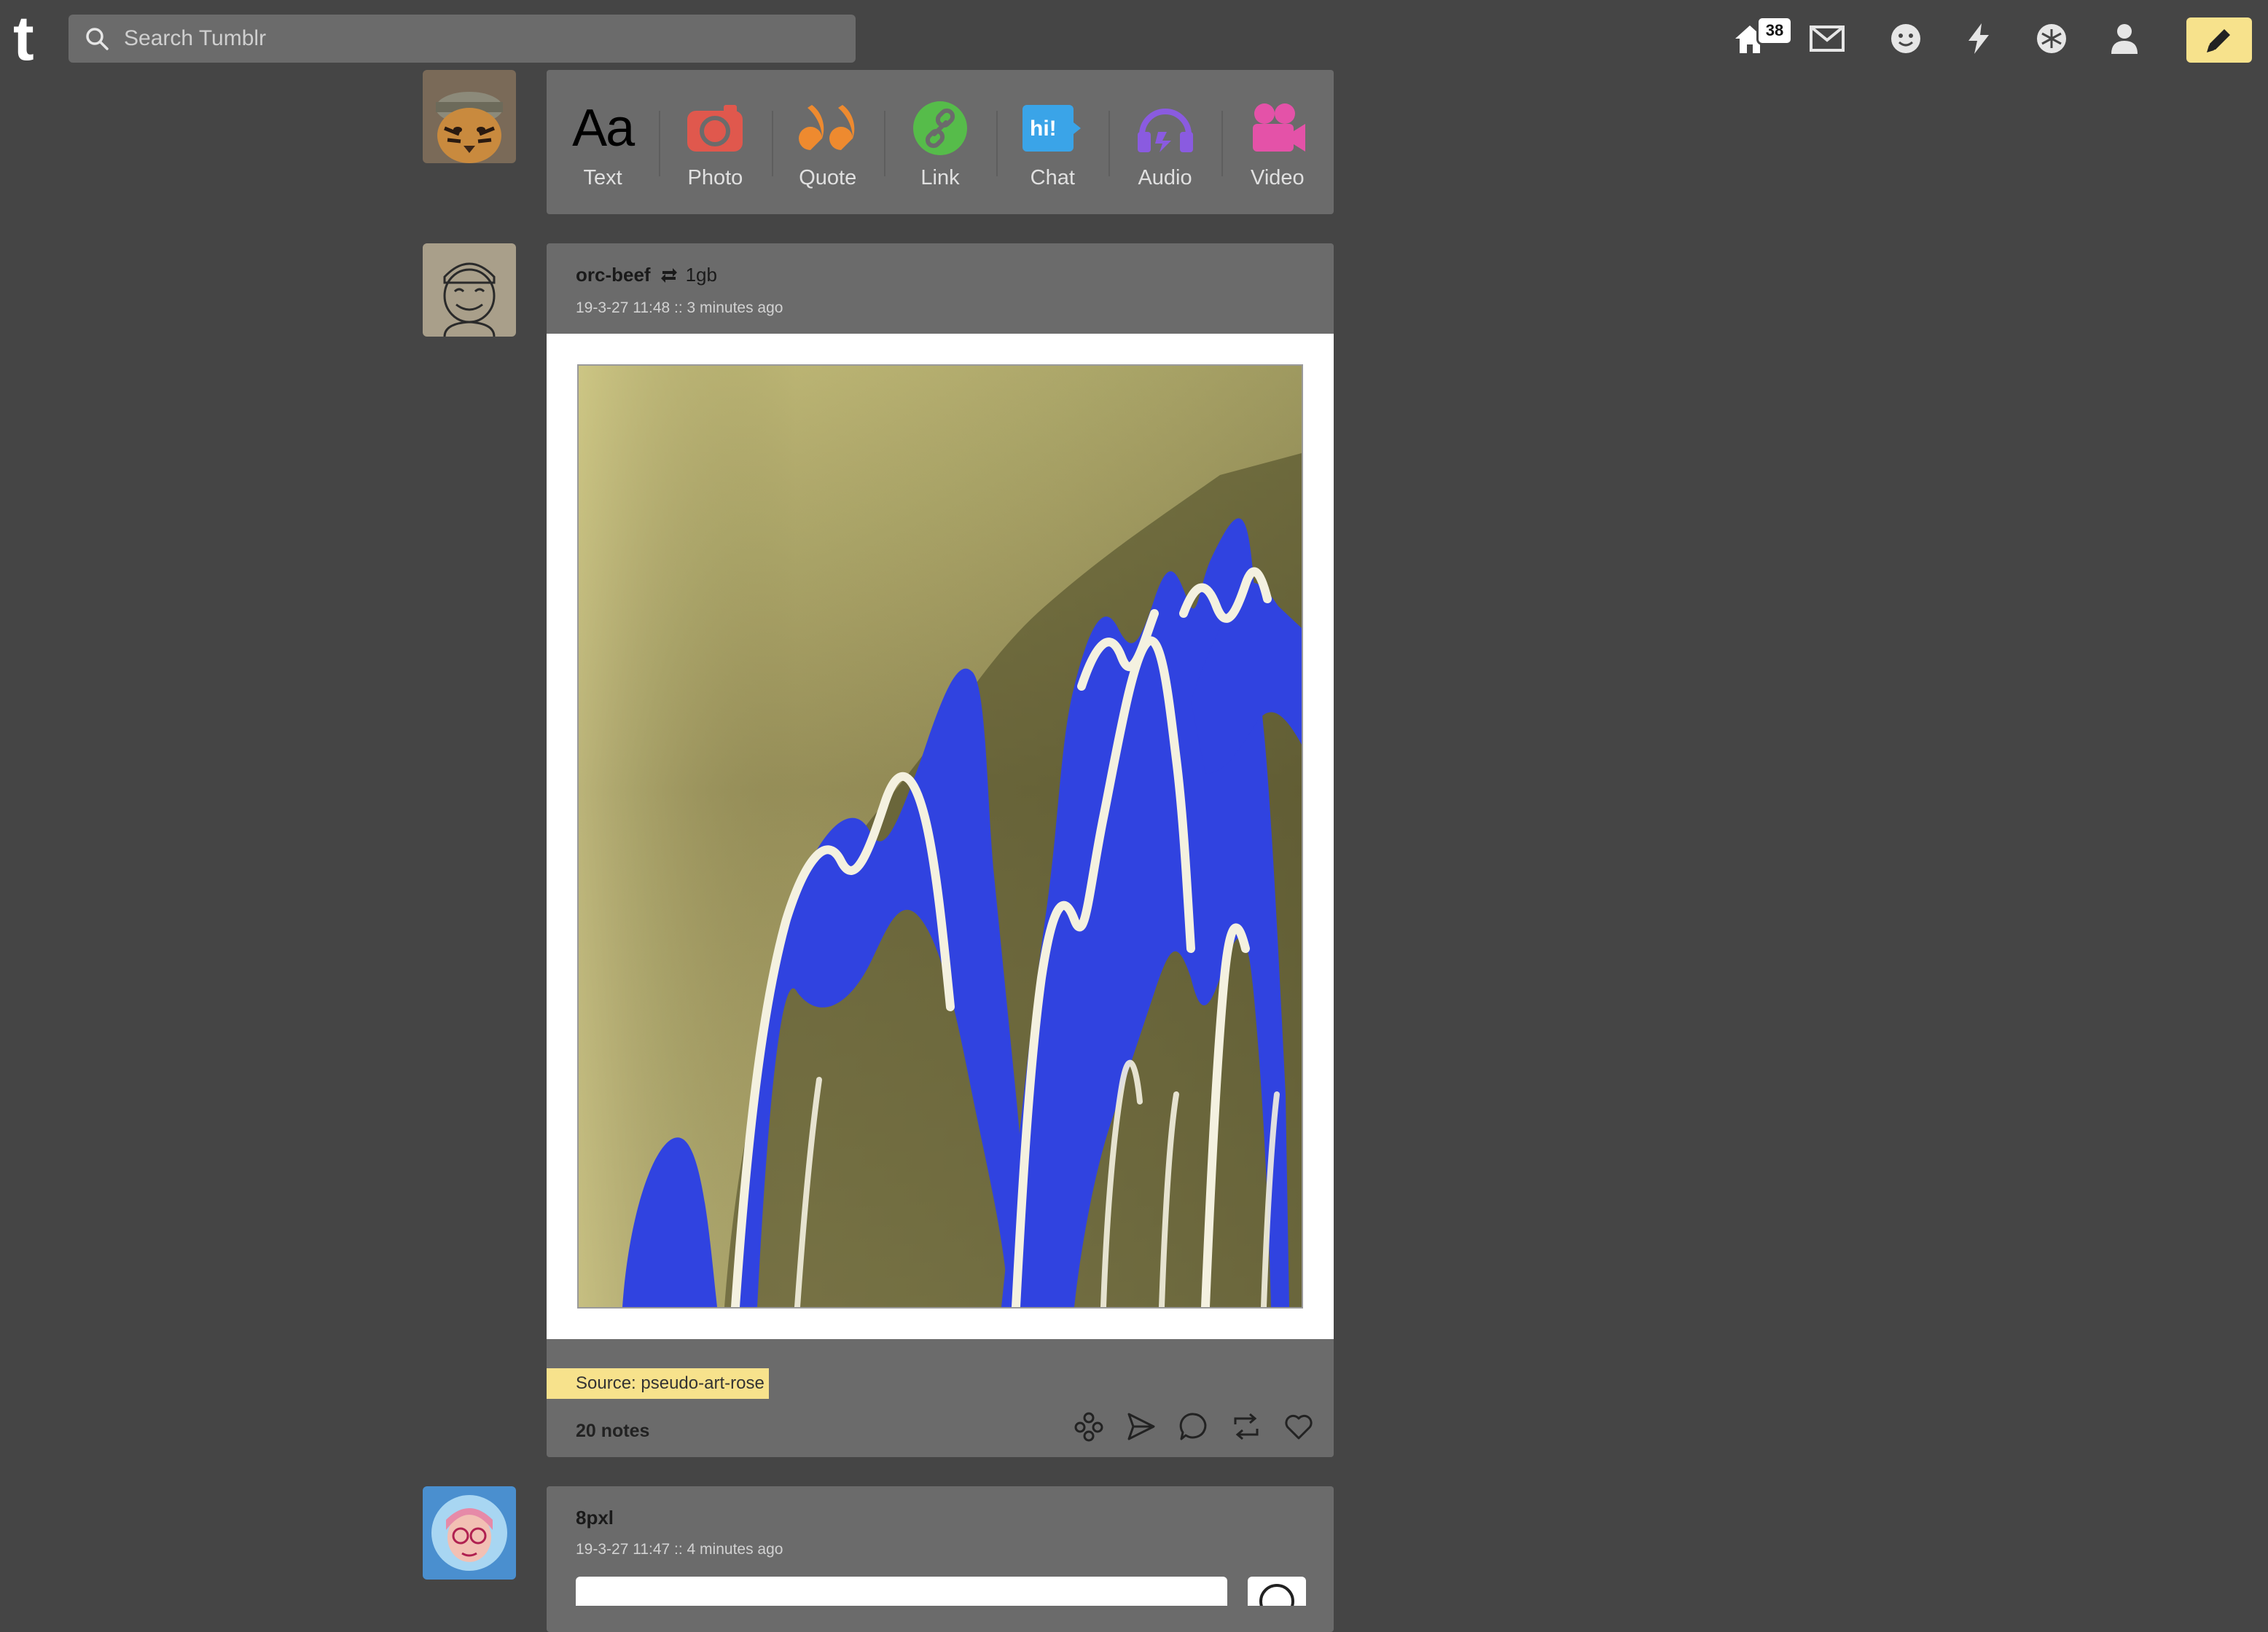 The height and width of the screenshot is (1632, 2268). I want to click on post-card: 8pxl 19-3-27 11:47 :: 4 minutes ago, so click(941, 1559).